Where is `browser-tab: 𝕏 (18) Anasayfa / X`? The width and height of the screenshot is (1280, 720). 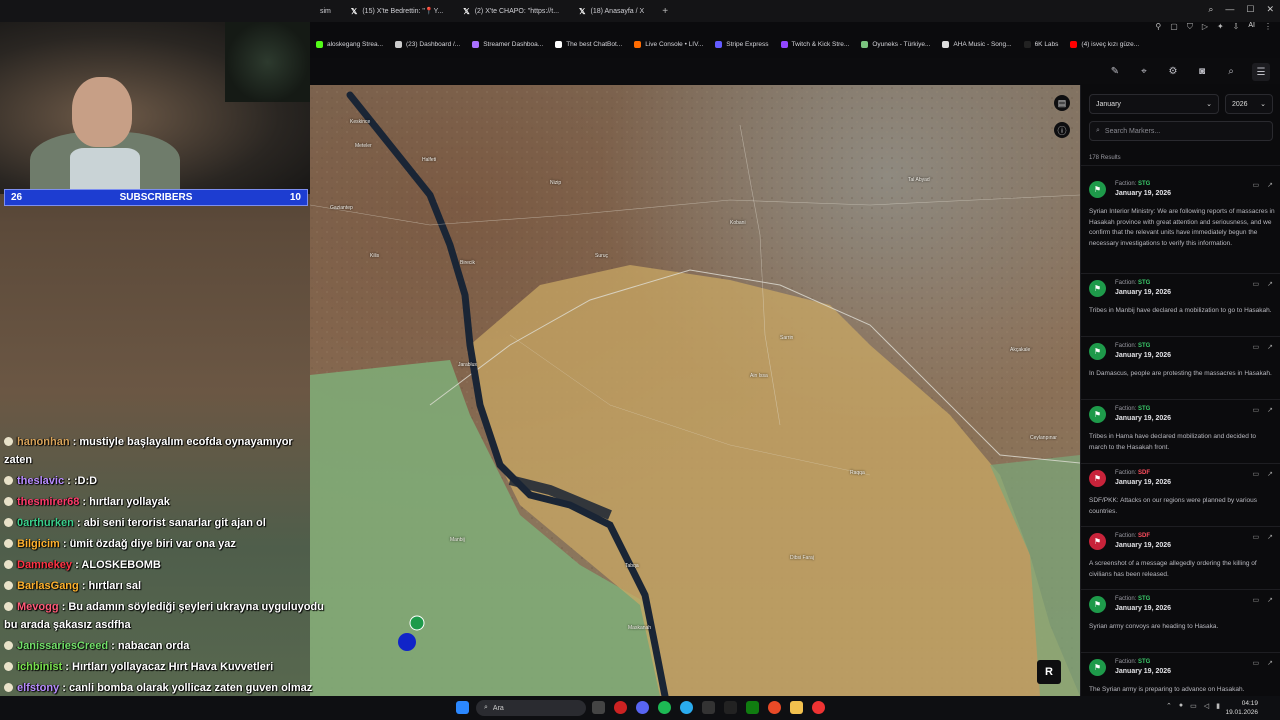 browser-tab: 𝕏 (18) Anasayfa / X is located at coordinates (611, 11).